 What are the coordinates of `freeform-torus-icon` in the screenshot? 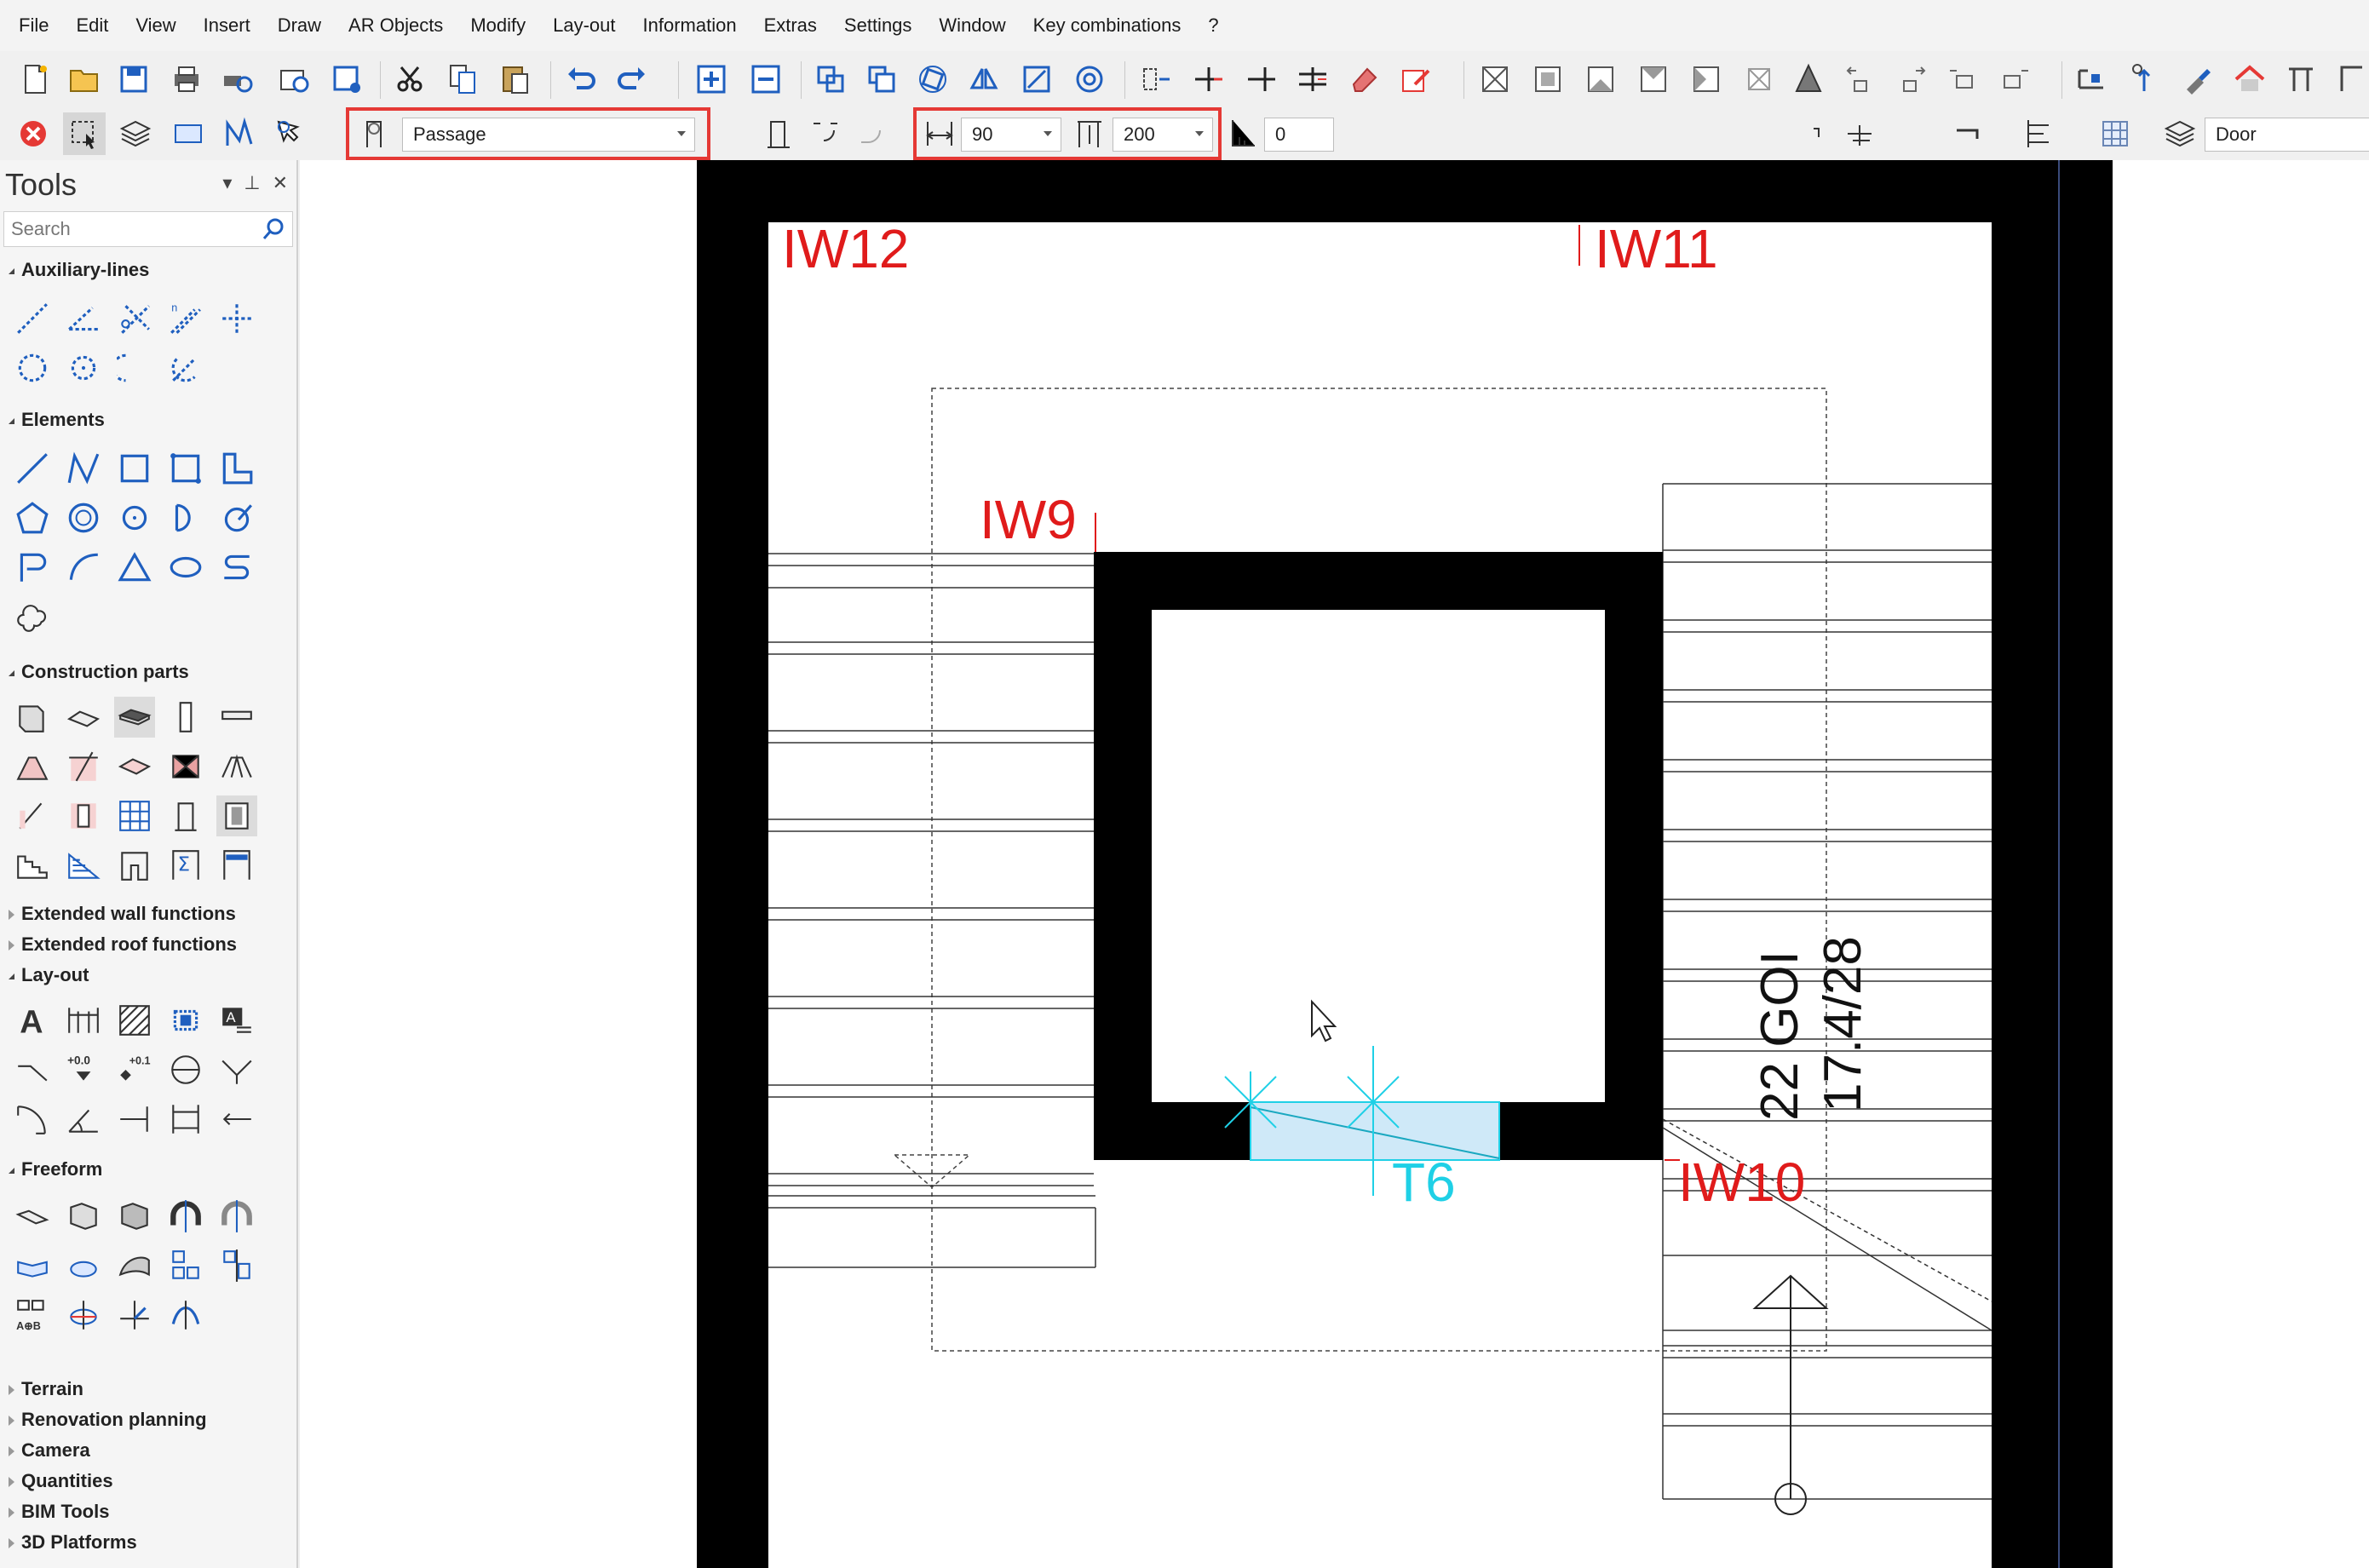 It's located at (237, 1216).